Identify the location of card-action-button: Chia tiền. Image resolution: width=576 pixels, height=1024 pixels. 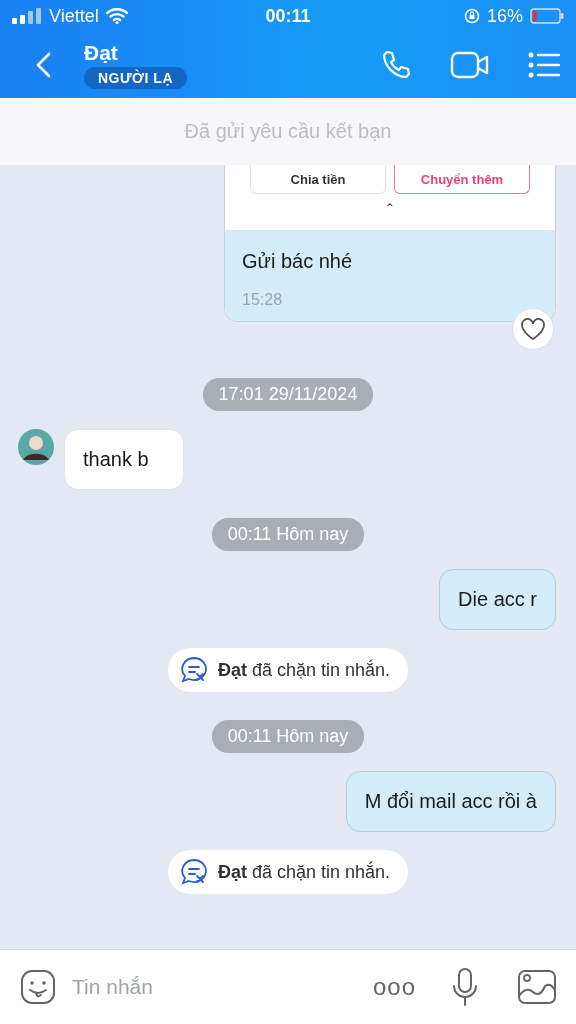
(318, 179).